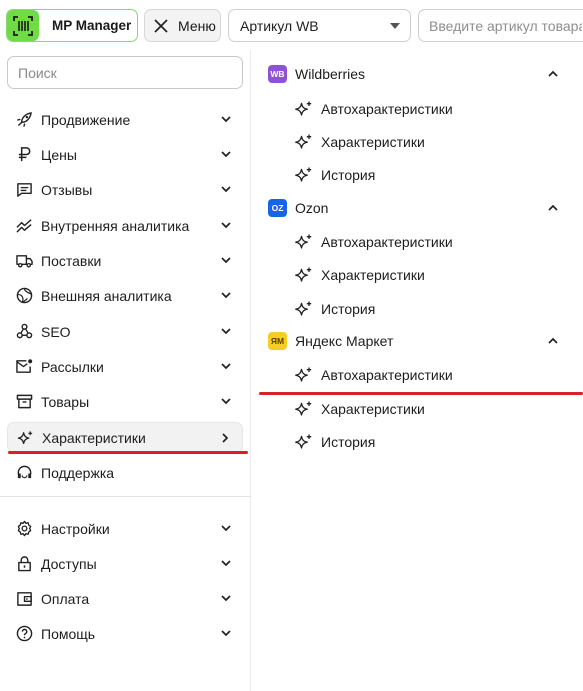  Describe the element at coordinates (125, 401) in the screenshot. I see `sidebar-item-products: Товары` at that location.